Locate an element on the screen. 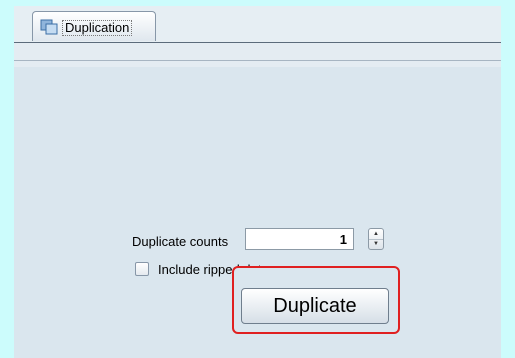 The height and width of the screenshot is (358, 515). tab-duplication: Duplication is located at coordinates (94, 26).